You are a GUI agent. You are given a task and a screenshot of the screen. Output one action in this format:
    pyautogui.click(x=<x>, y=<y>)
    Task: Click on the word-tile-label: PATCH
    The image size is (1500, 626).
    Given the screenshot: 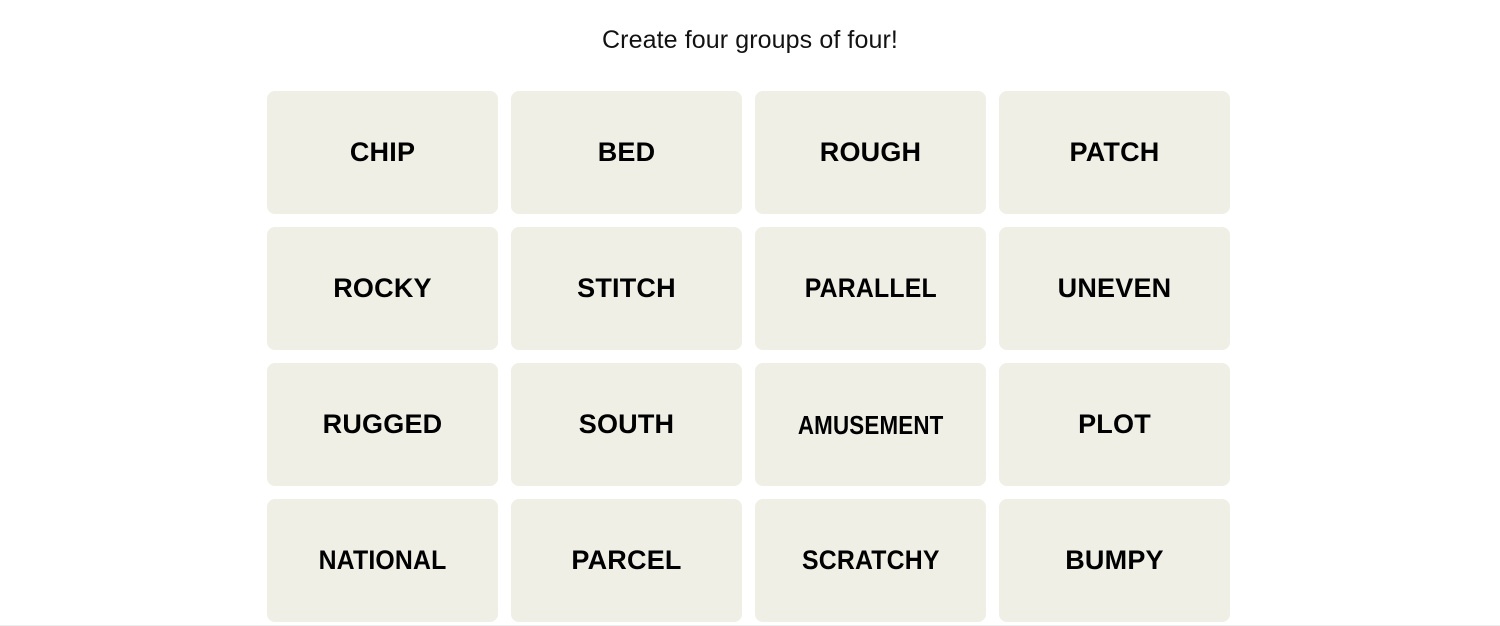 What is the action you would take?
    pyautogui.click(x=1114, y=152)
    